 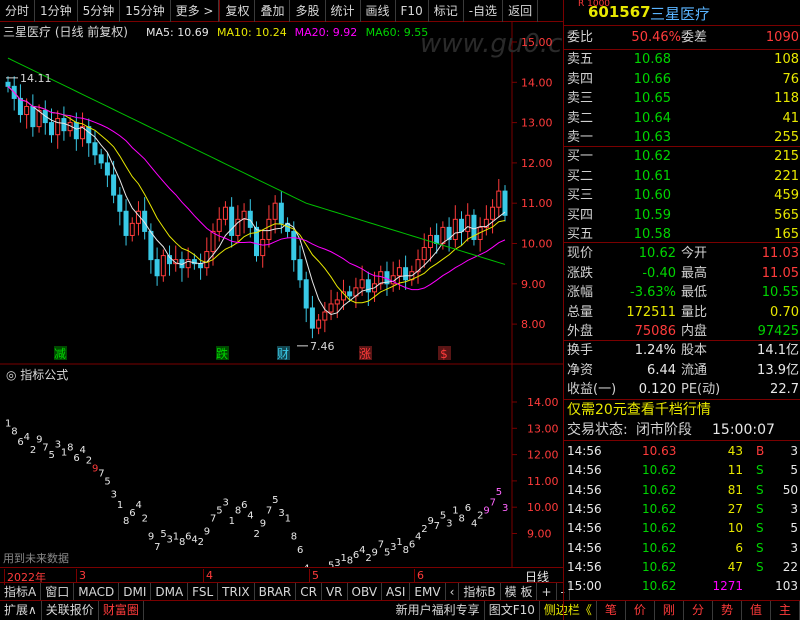 I want to click on status-item-0: 扩展∧, so click(x=21, y=610).